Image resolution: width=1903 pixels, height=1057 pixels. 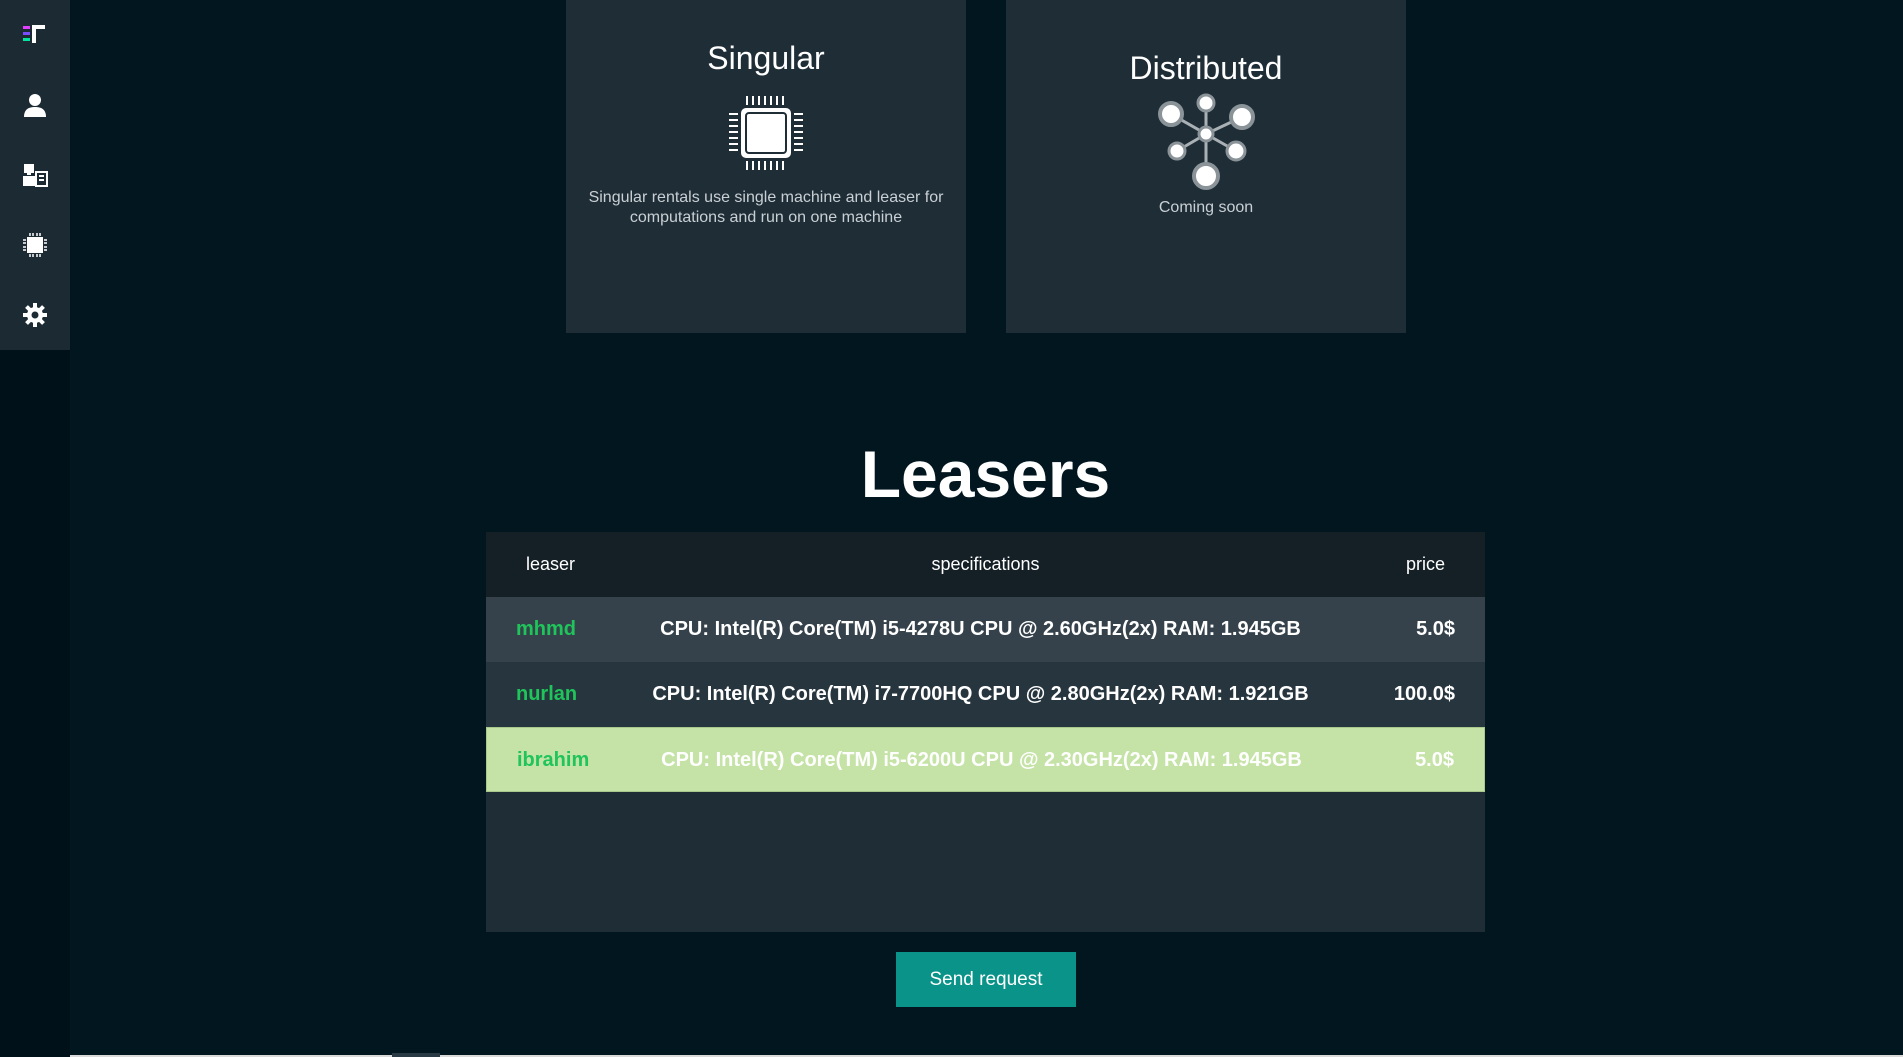 I want to click on page-title: Leasers, so click(x=985, y=474).